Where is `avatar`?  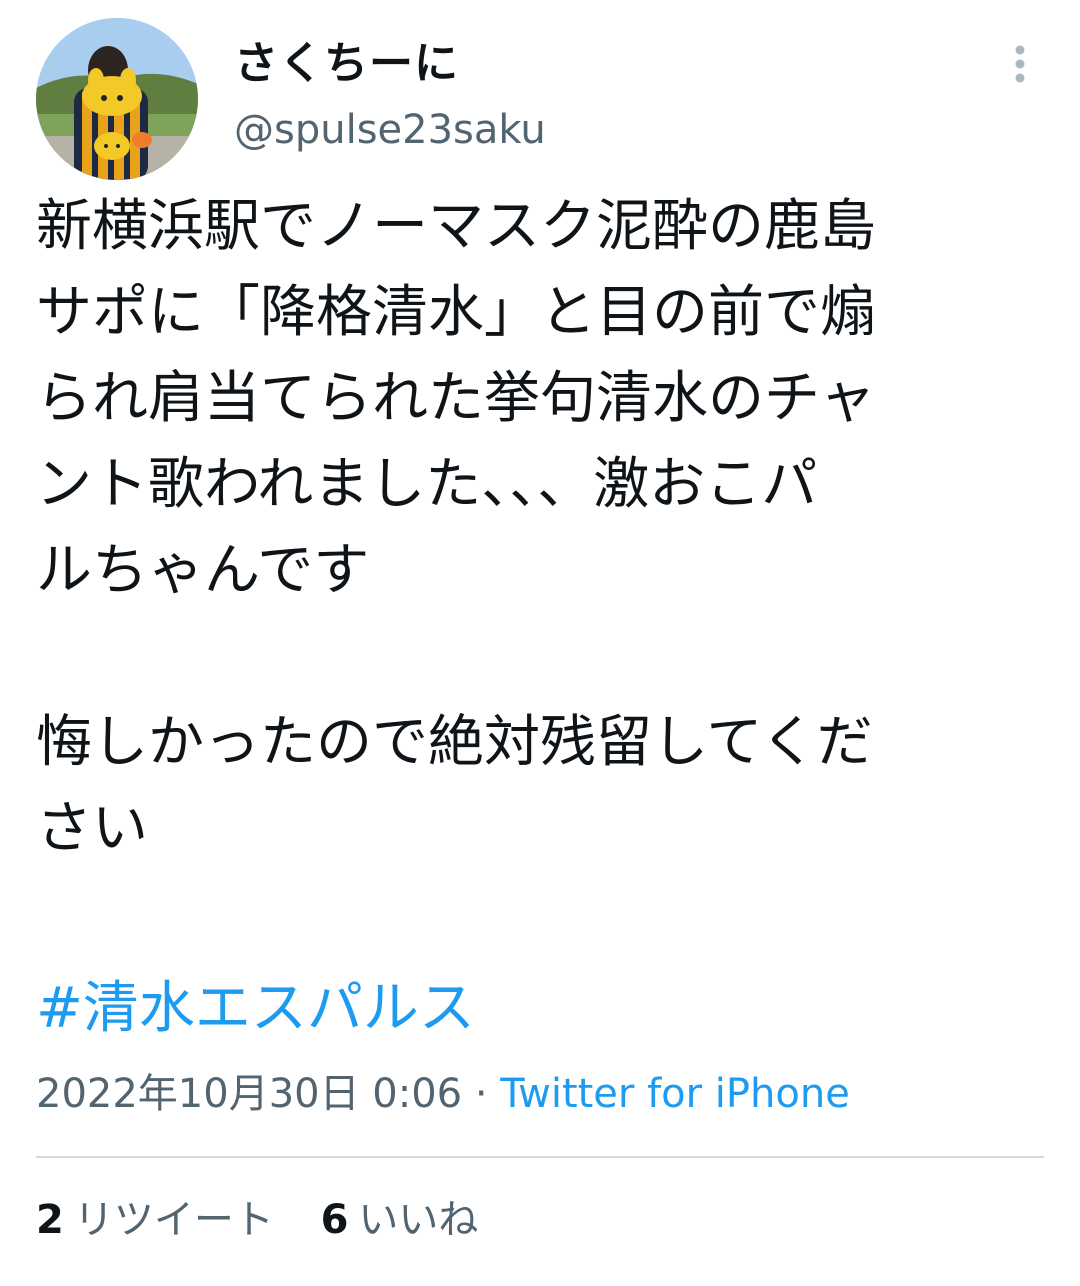
avatar is located at coordinates (117, 99).